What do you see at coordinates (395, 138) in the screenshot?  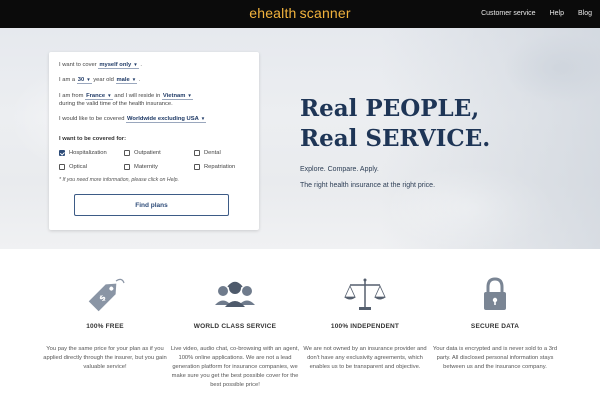 I see `headline-line-2: Real SERVICE.` at bounding box center [395, 138].